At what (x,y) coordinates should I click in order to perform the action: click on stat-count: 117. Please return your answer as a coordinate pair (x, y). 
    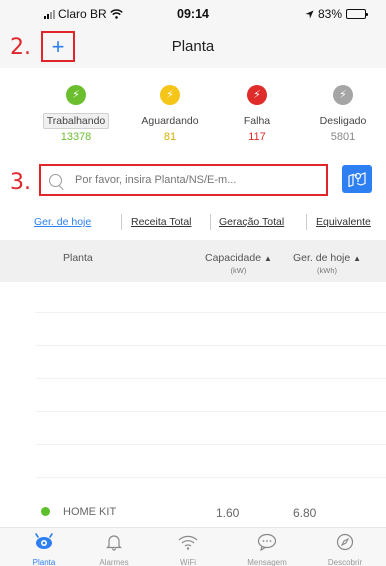
    Looking at the image, I should click on (257, 137).